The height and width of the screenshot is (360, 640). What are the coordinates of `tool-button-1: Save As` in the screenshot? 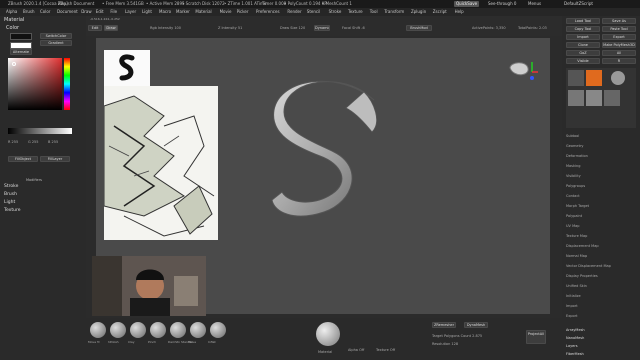 It's located at (619, 21).